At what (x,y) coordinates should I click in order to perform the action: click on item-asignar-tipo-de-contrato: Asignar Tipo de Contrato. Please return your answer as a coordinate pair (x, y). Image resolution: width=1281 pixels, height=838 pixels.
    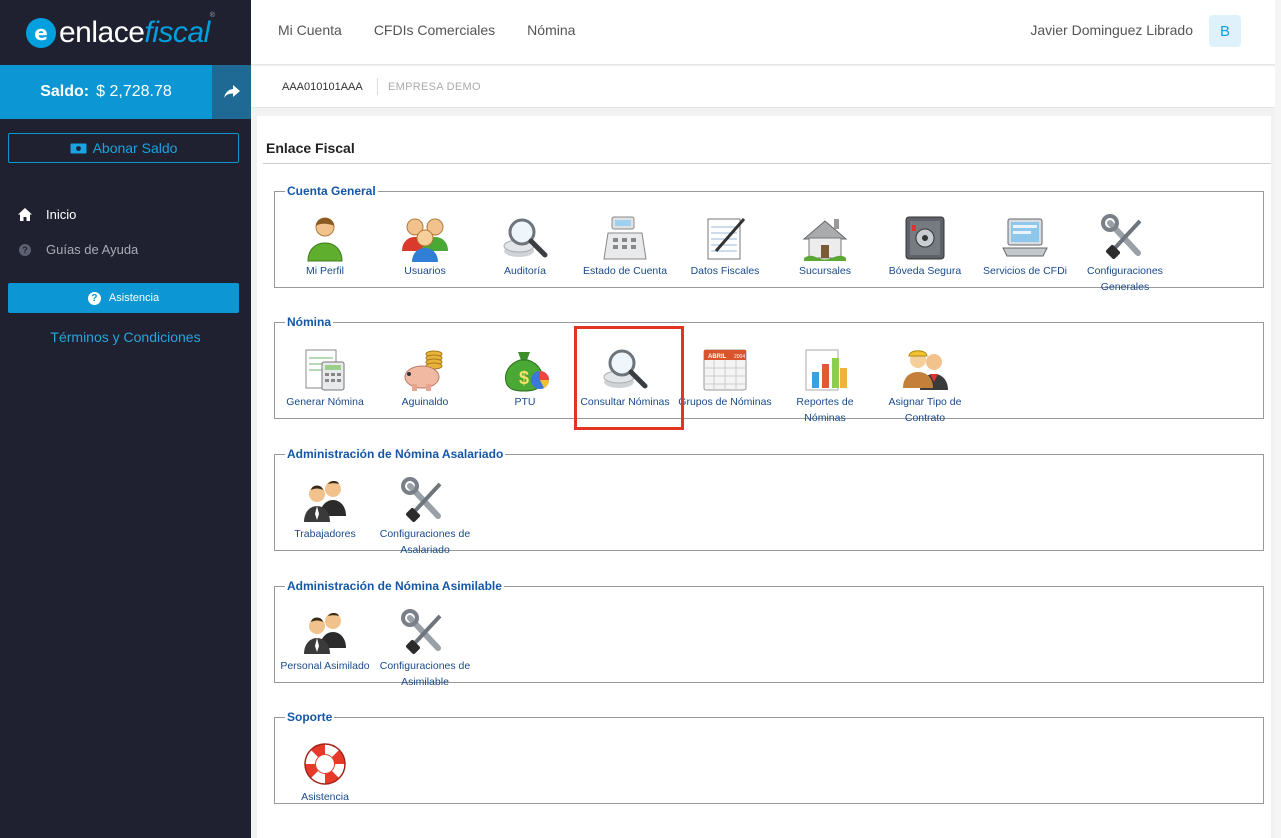
    Looking at the image, I should click on (925, 385).